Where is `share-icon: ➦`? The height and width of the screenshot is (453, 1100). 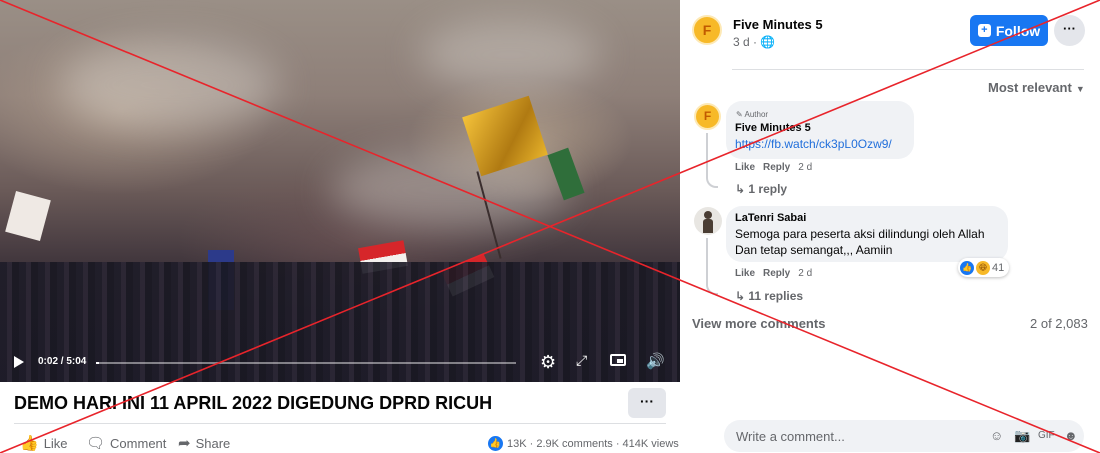 share-icon: ➦ is located at coordinates (184, 443).